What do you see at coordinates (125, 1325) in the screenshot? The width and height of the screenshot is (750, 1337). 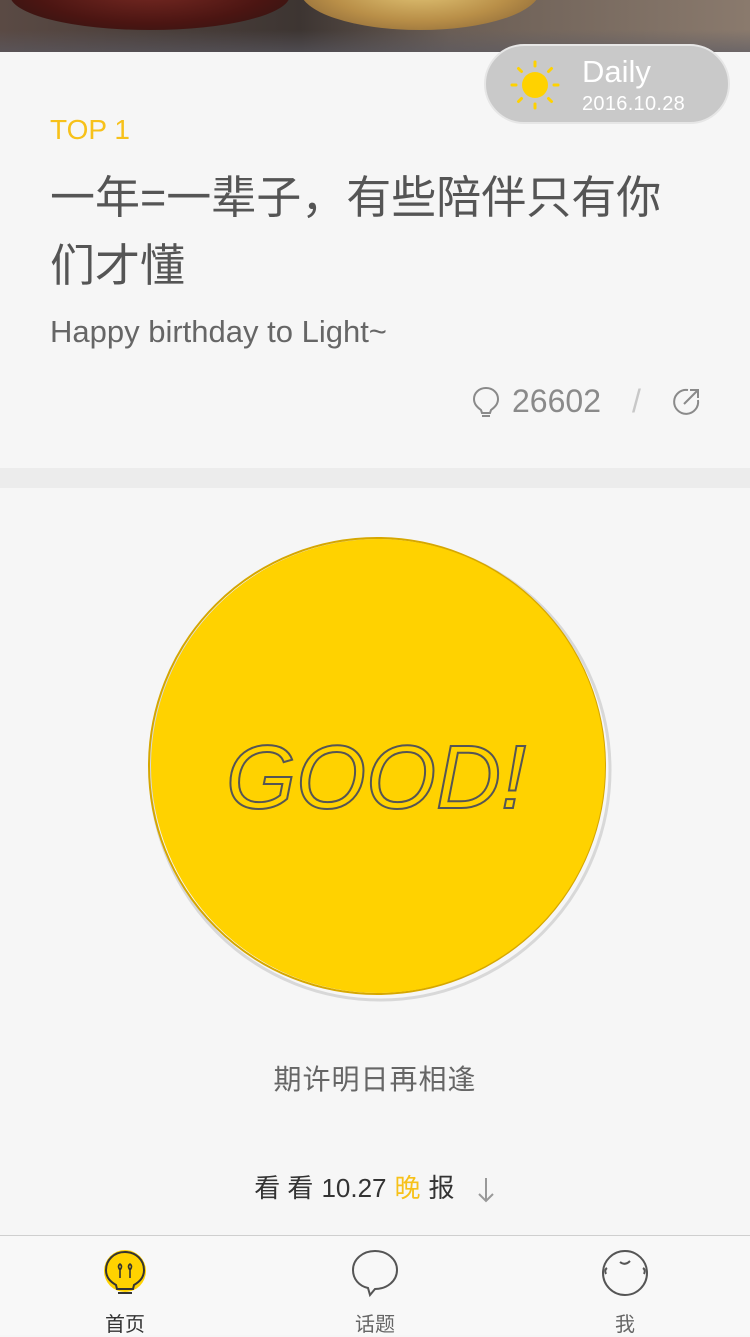 I see `tab-home-label: 首页` at bounding box center [125, 1325].